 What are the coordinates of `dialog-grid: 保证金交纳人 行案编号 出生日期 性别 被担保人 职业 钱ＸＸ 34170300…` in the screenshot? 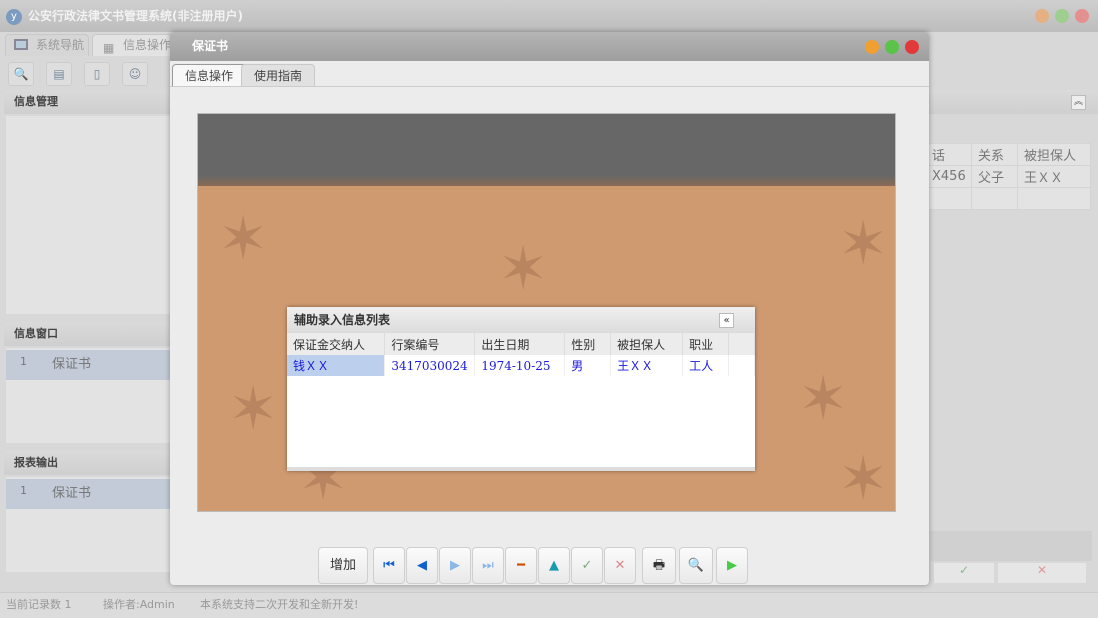 It's located at (521, 354).